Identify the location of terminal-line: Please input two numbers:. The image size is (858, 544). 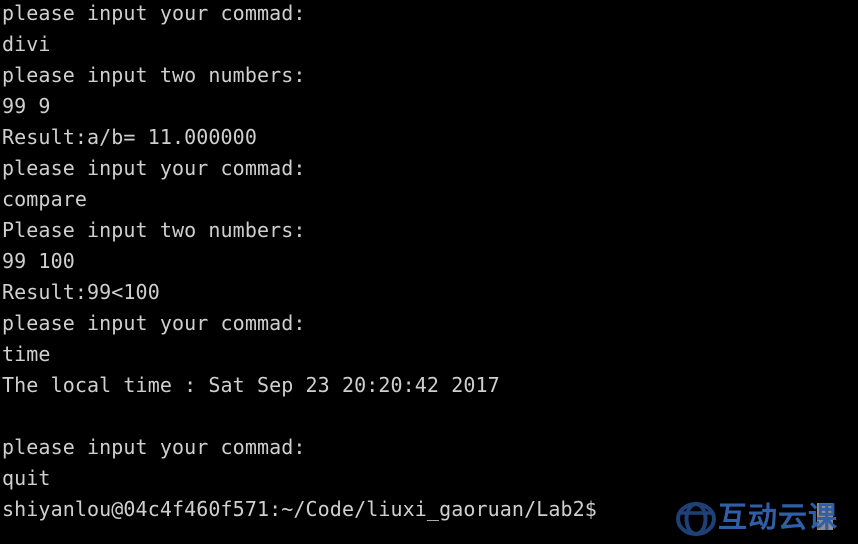
(154, 230).